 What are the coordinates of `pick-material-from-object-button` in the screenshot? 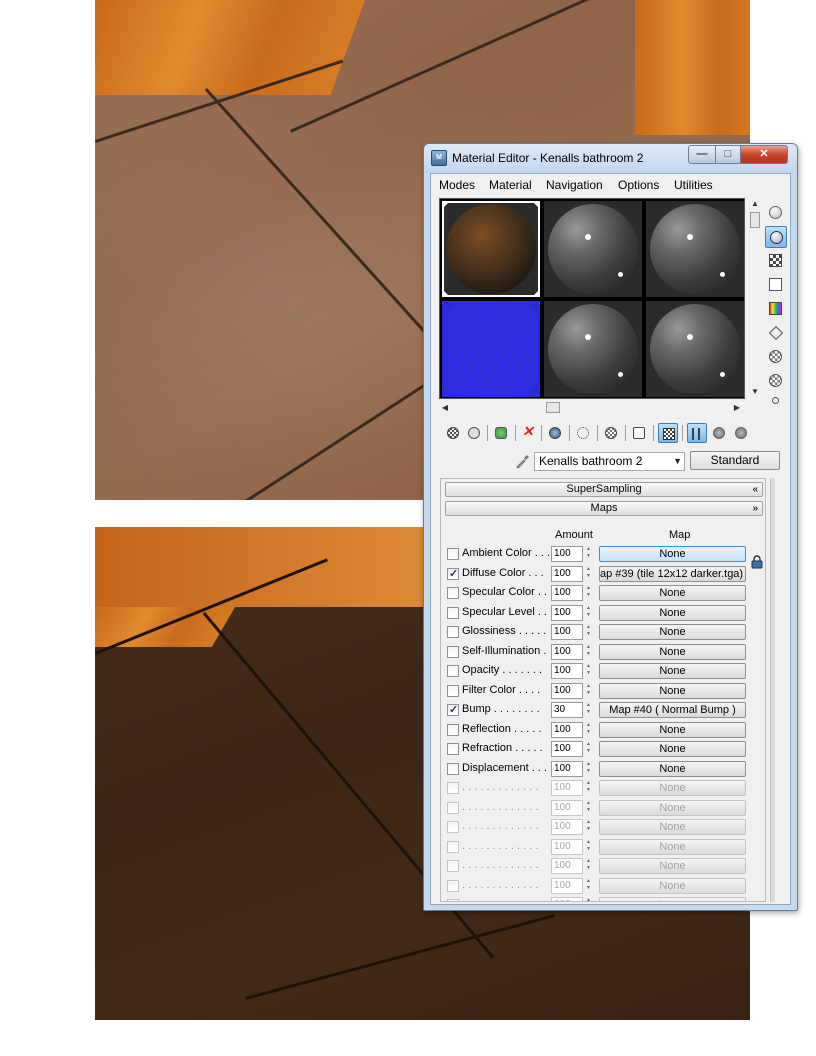 It's located at (523, 461).